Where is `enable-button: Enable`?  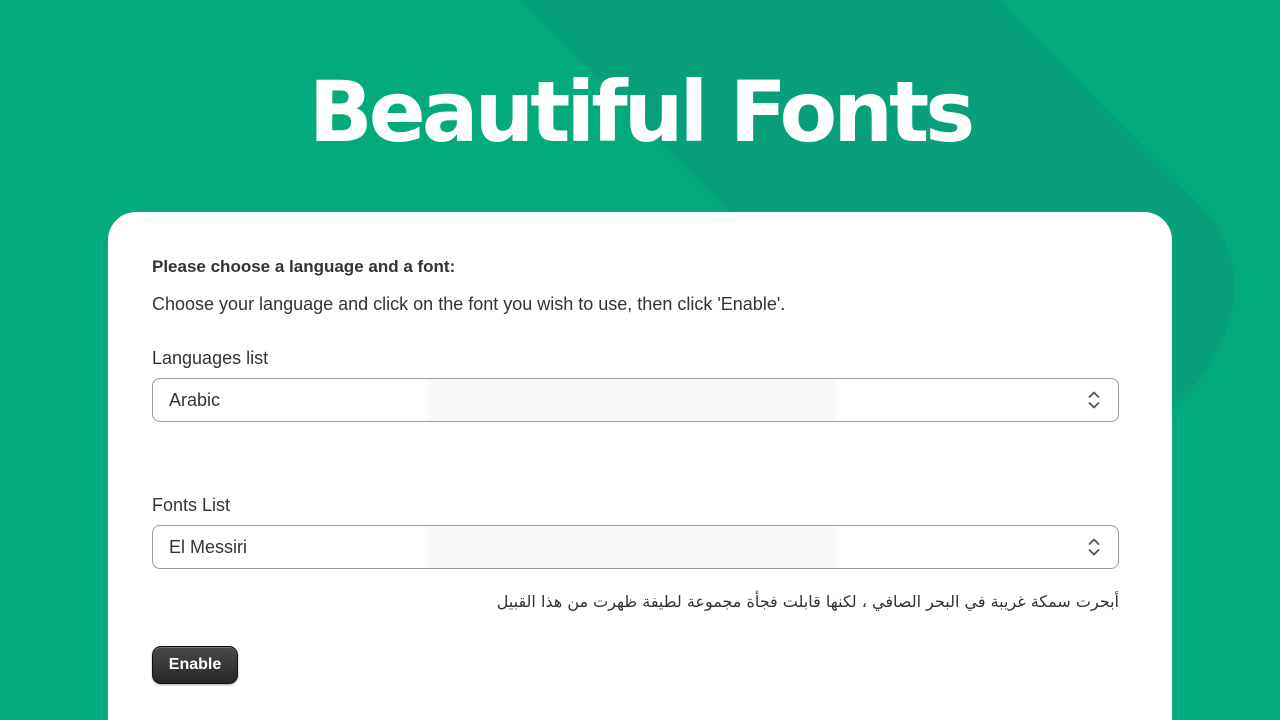 enable-button: Enable is located at coordinates (195, 665).